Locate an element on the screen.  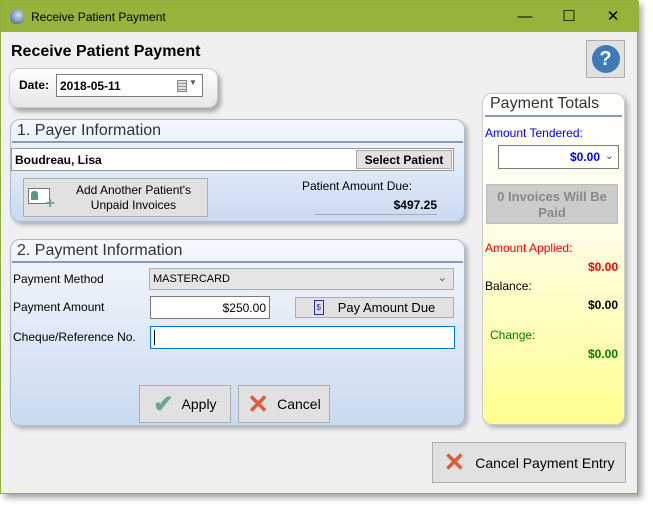
date-label: Date: is located at coordinates (34, 85).